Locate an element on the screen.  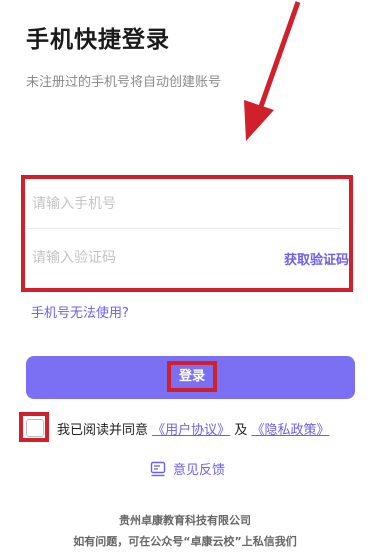
agreement-prefix: 我已阅读并同意 is located at coordinates (103, 430).